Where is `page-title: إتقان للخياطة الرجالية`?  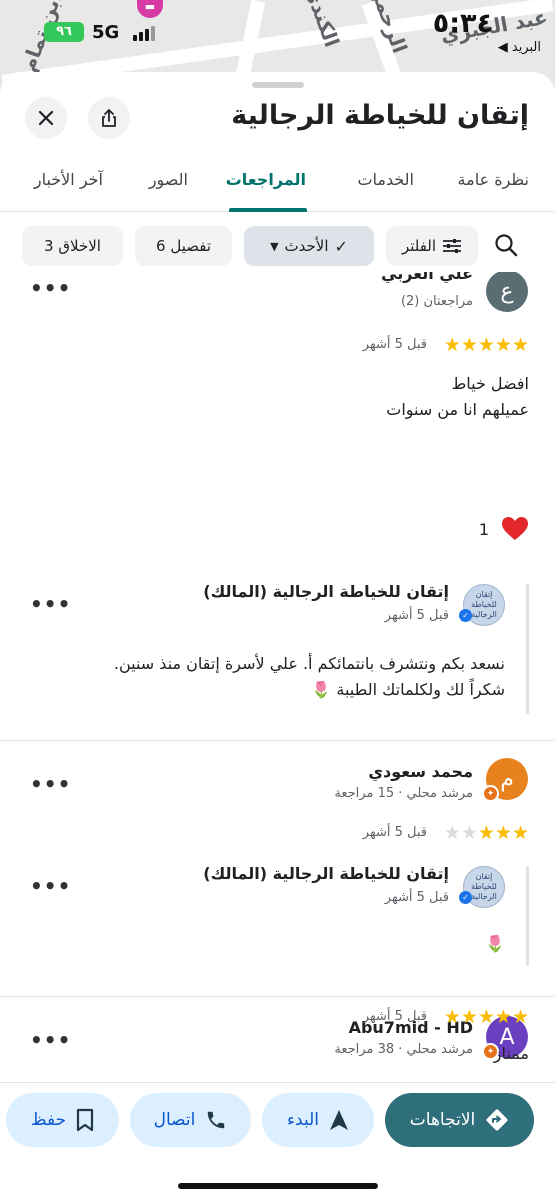 page-title: إتقان للخياطة الرجالية is located at coordinates (380, 115).